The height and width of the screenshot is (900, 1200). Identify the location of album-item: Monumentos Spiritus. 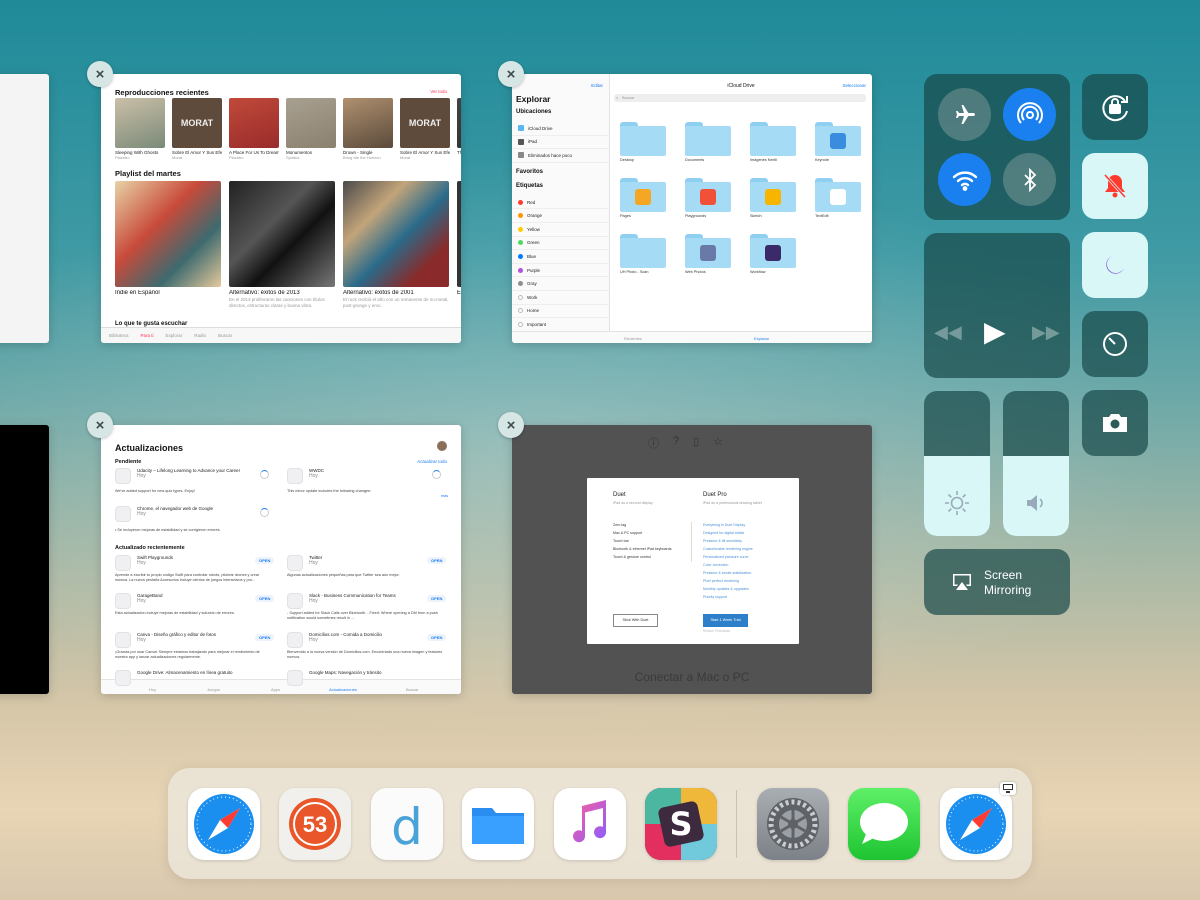
(311, 129).